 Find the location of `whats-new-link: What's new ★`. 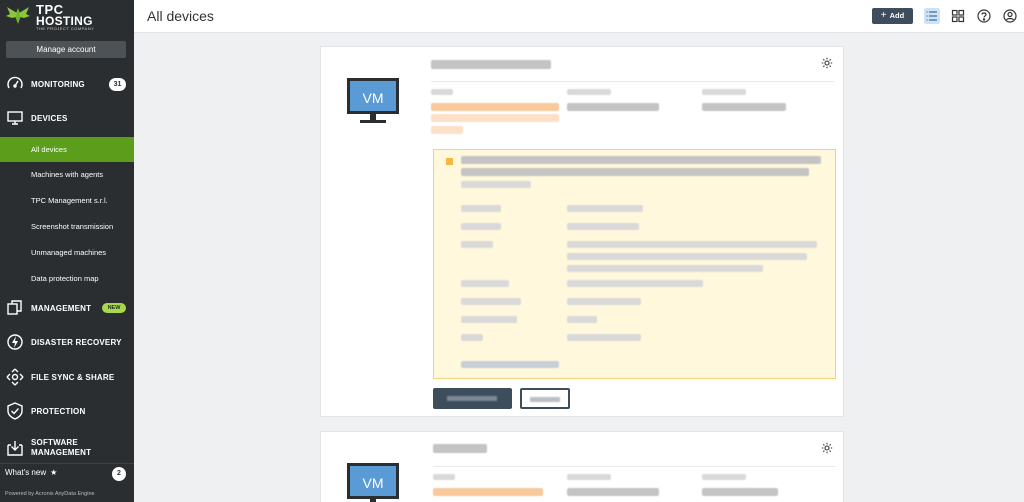

whats-new-link: What's new ★ is located at coordinates (31, 472).